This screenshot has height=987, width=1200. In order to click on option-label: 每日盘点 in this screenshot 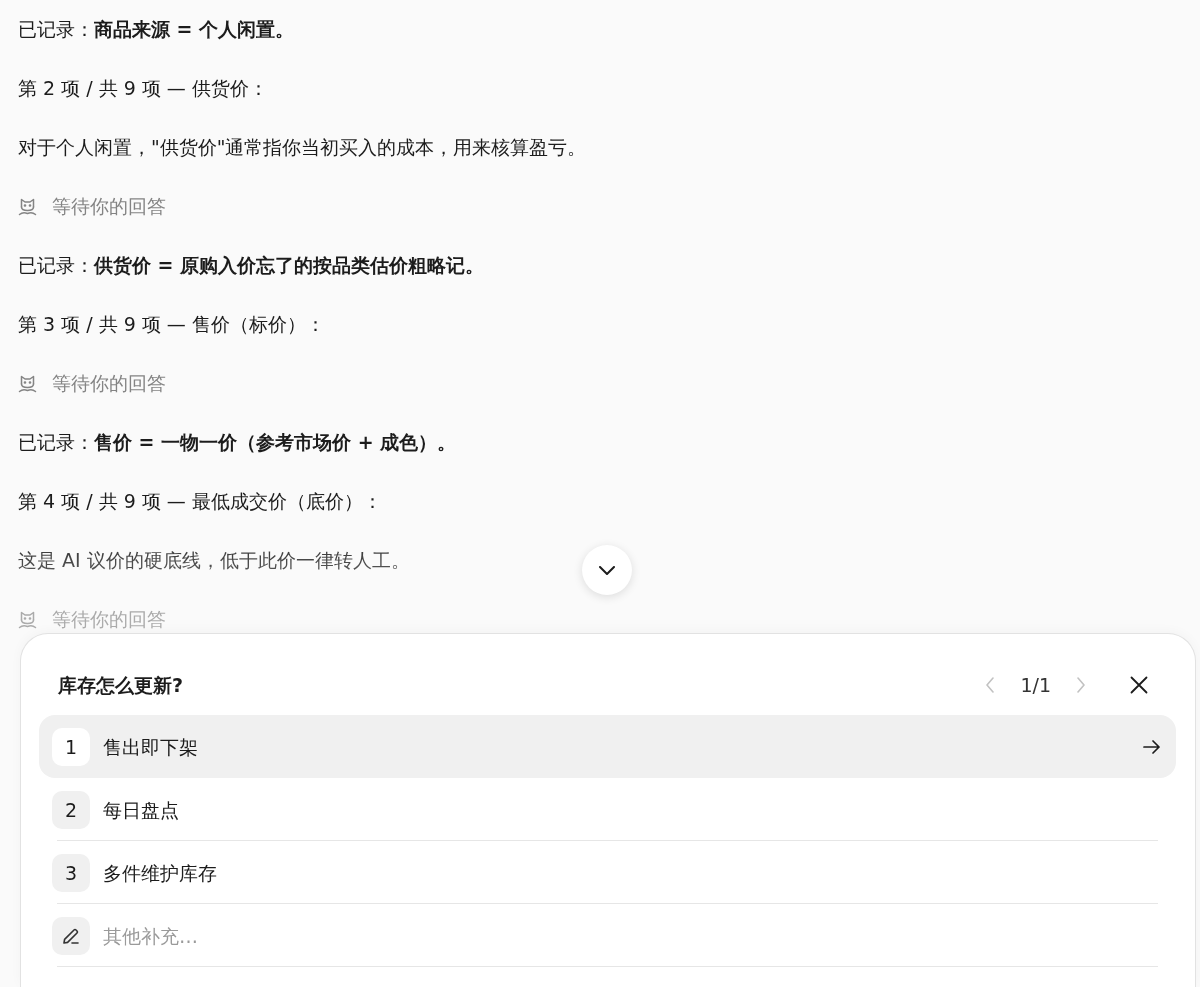, I will do `click(141, 810)`.